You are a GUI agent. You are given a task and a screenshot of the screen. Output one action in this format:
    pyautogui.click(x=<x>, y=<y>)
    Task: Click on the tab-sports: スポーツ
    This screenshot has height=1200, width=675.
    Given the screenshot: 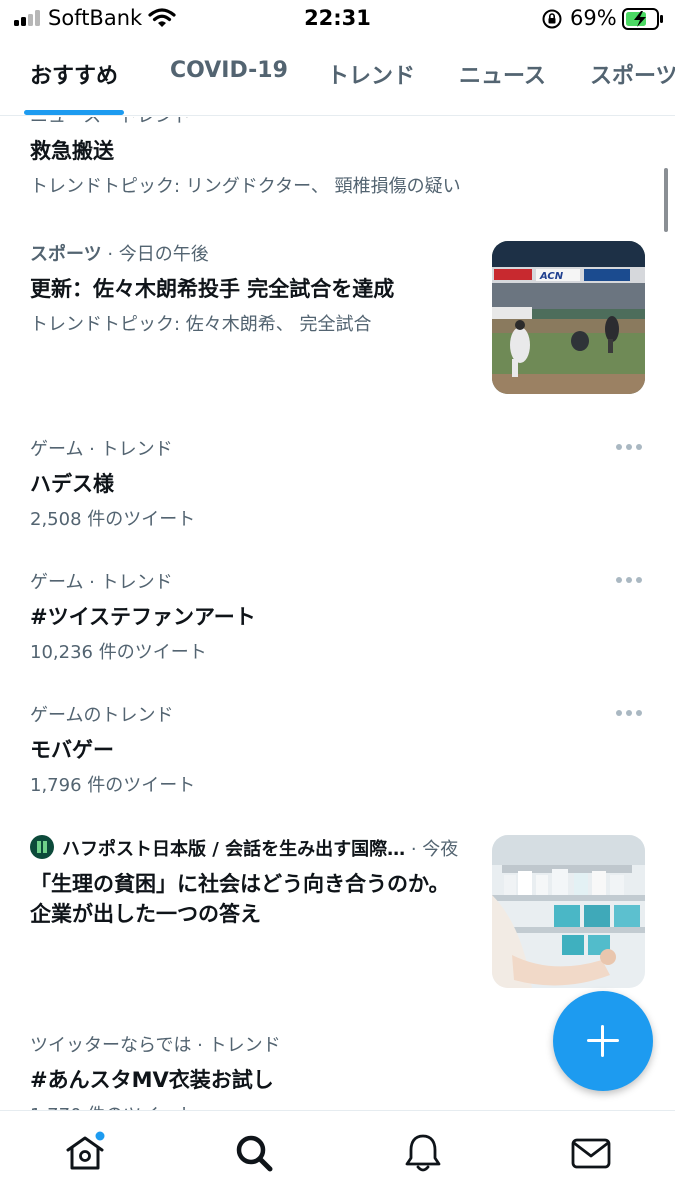 What is the action you would take?
    pyautogui.click(x=632, y=74)
    